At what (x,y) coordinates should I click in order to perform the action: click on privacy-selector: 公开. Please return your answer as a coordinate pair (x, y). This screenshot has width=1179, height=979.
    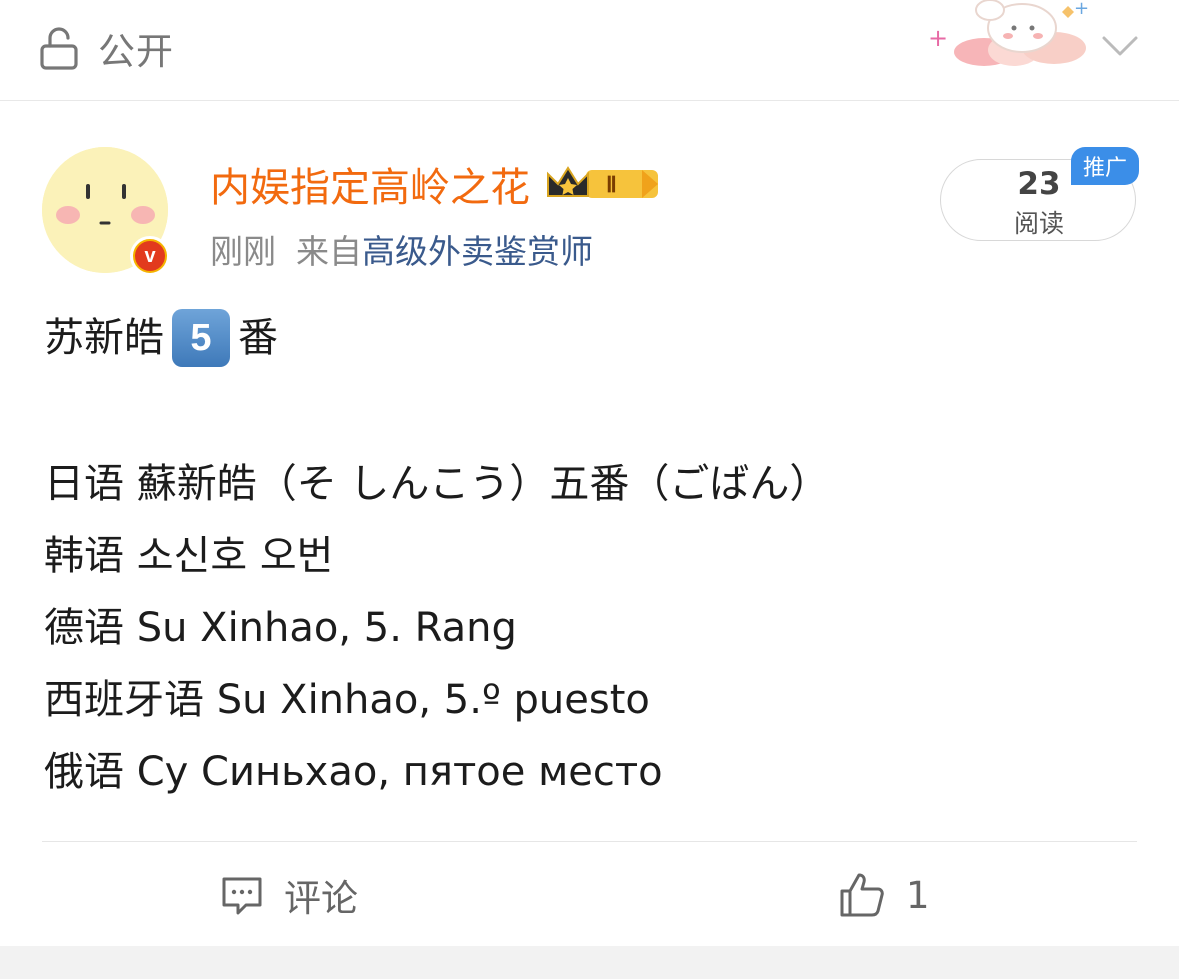
    Looking at the image, I should click on (107, 48).